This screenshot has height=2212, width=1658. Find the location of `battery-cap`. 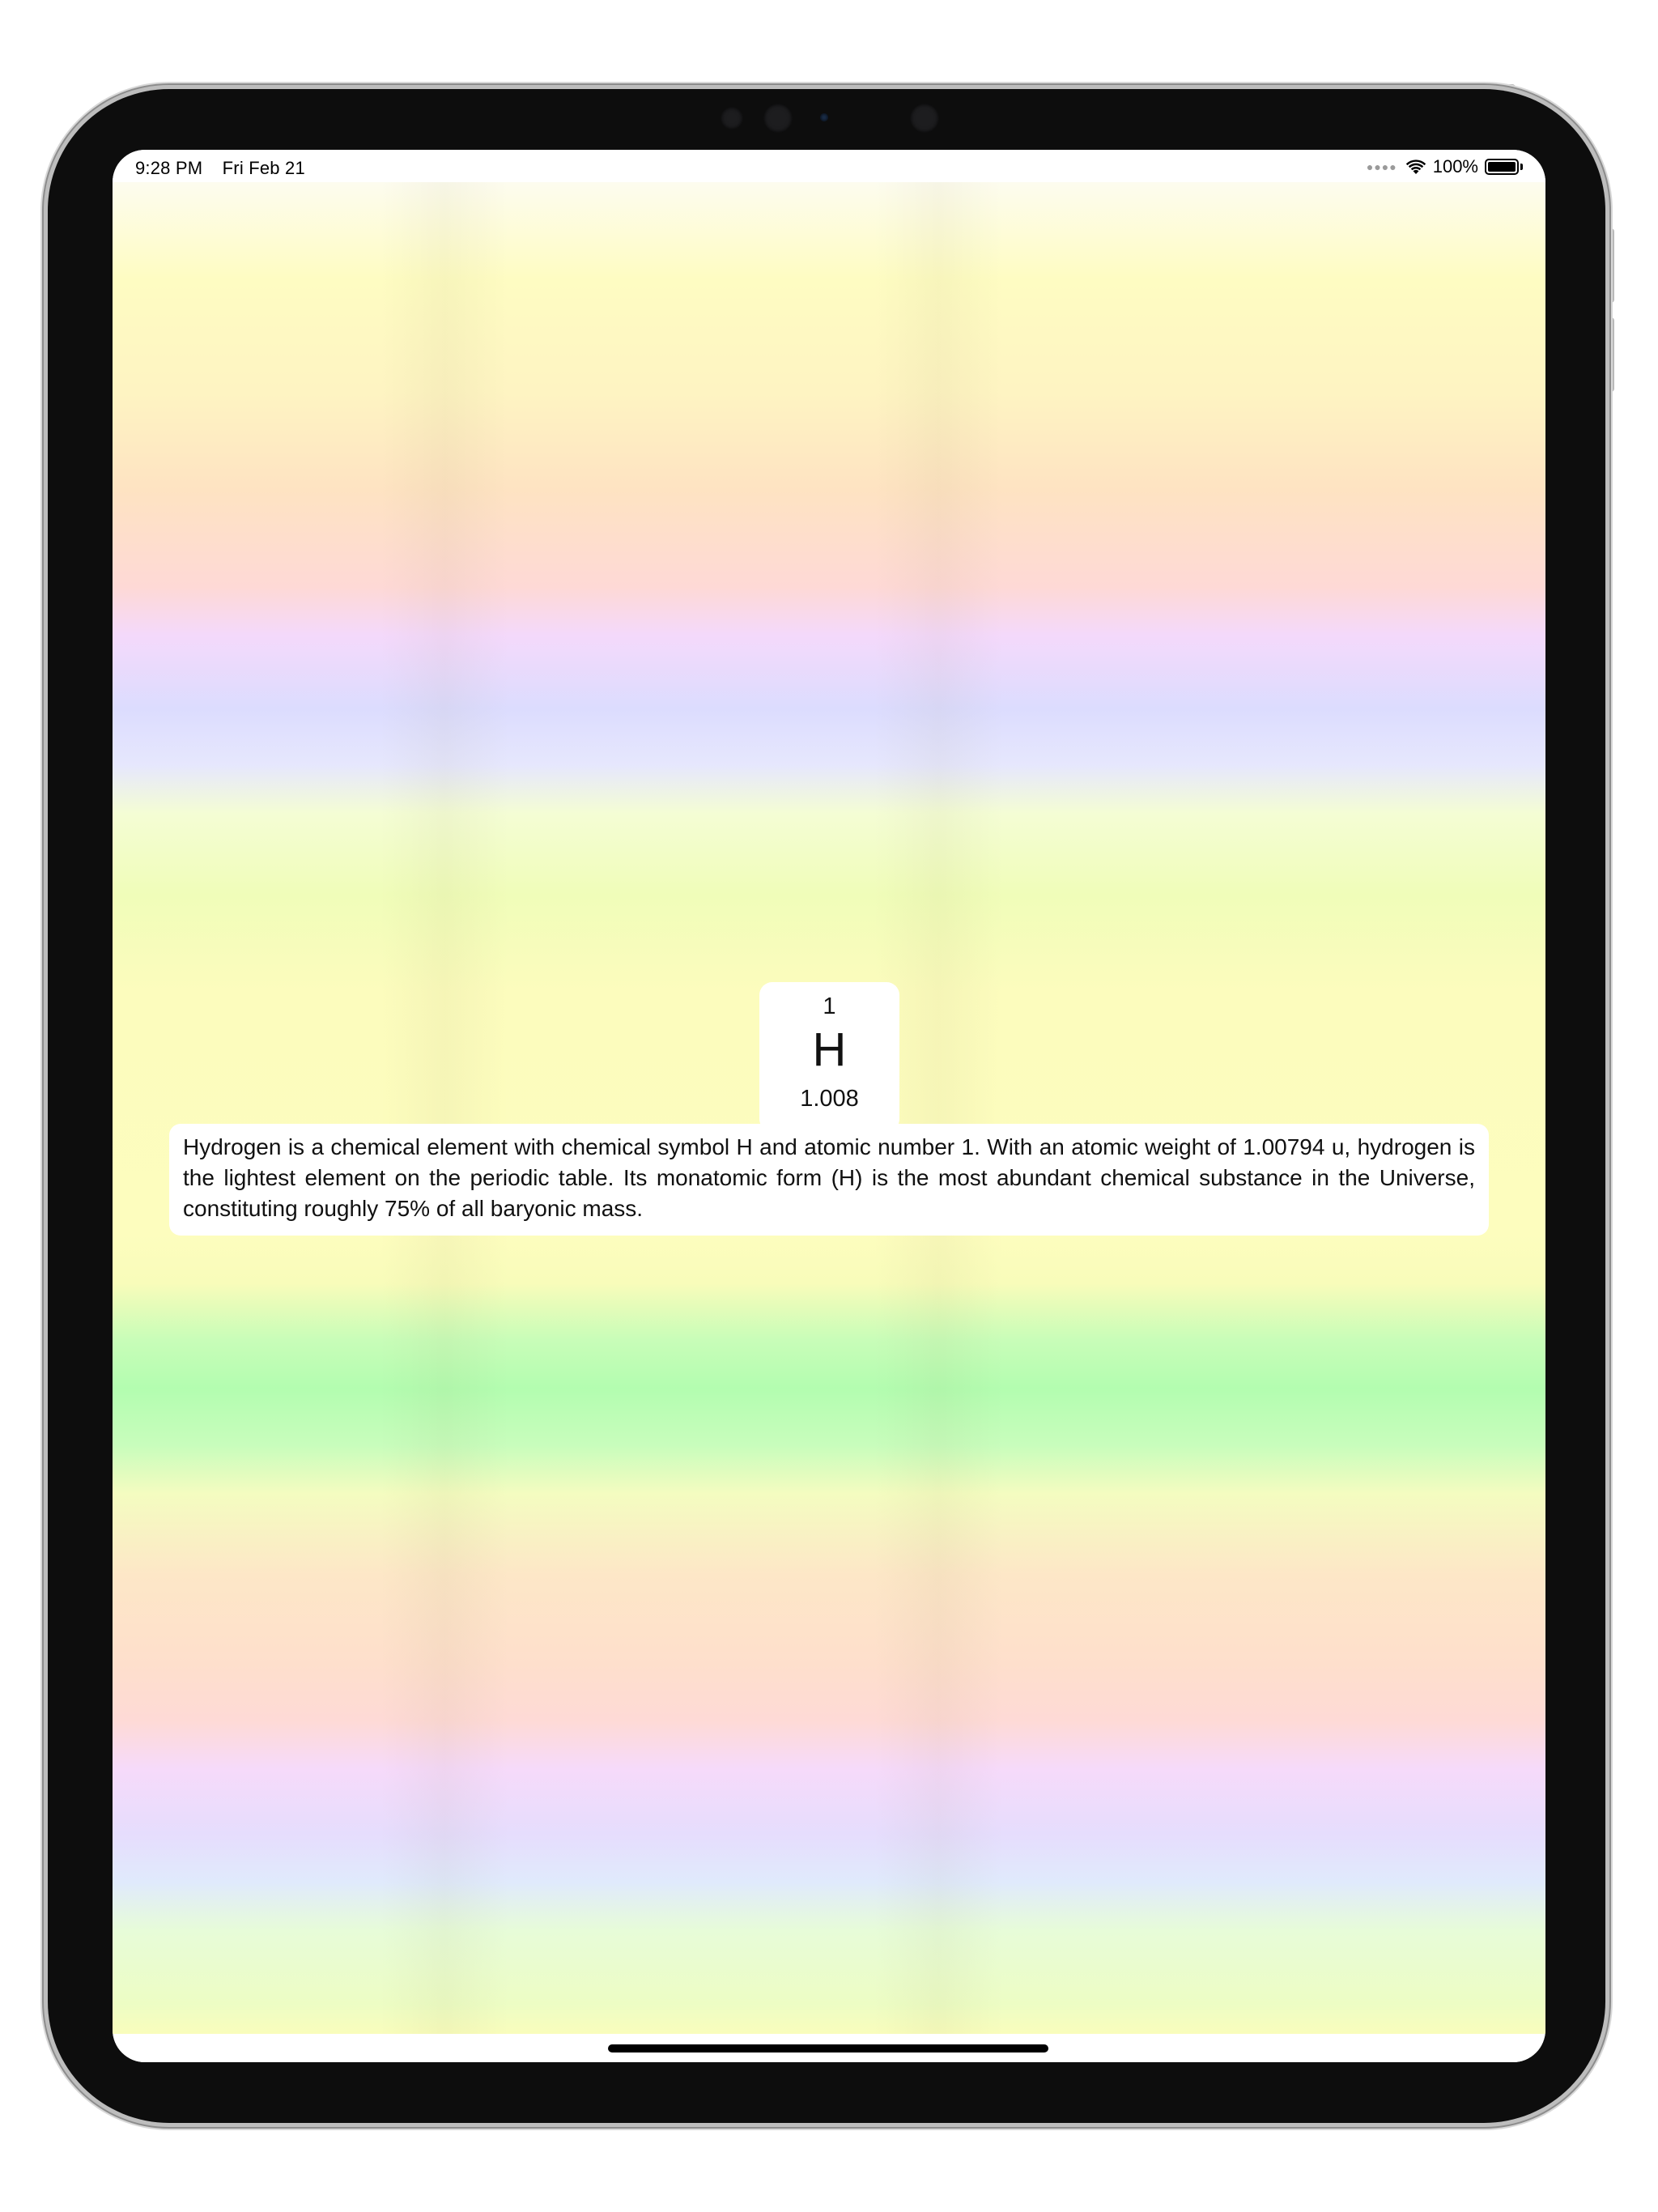

battery-cap is located at coordinates (1521, 167).